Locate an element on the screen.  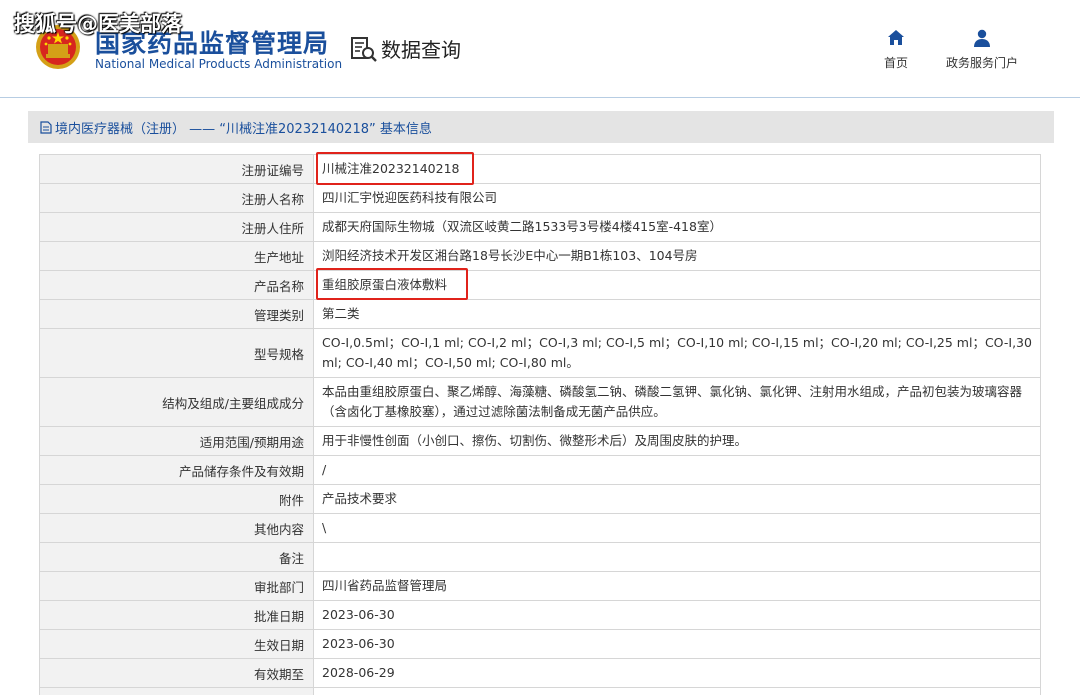
field-value: \ is located at coordinates (324, 527).